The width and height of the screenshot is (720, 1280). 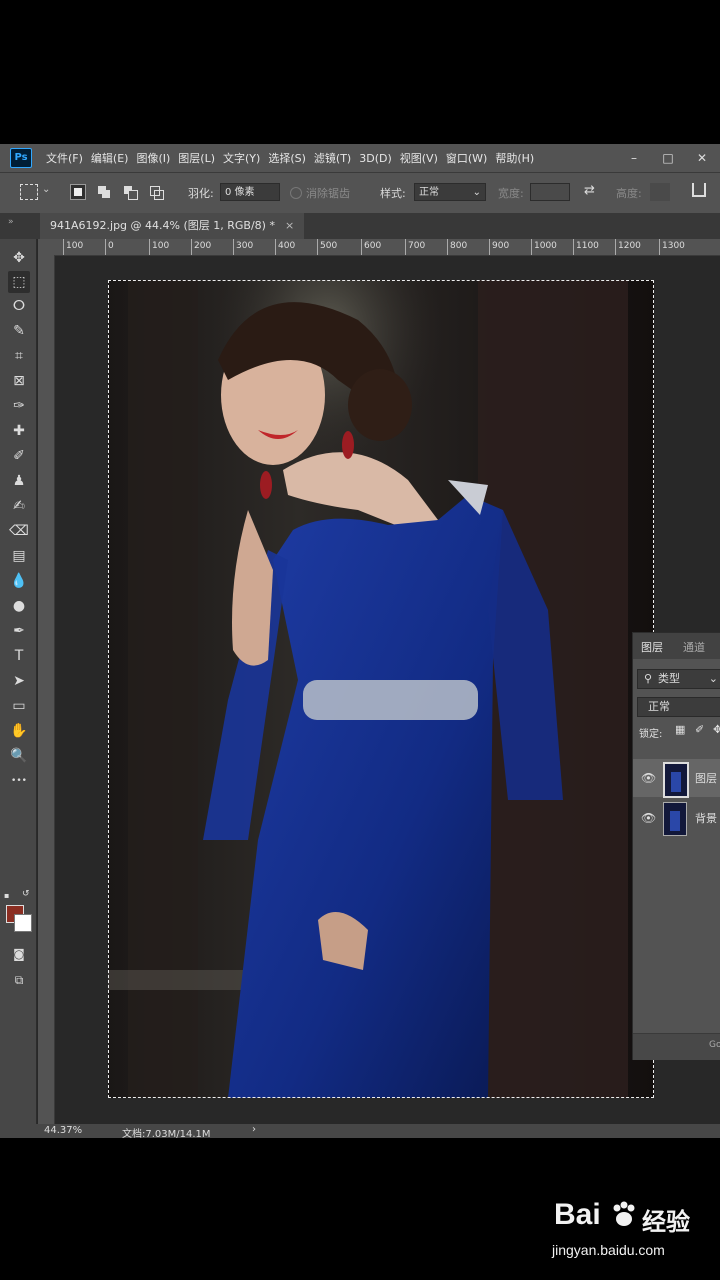 What do you see at coordinates (373, 246) in the screenshot?
I see `ruler-tick-label: 600` at bounding box center [373, 246].